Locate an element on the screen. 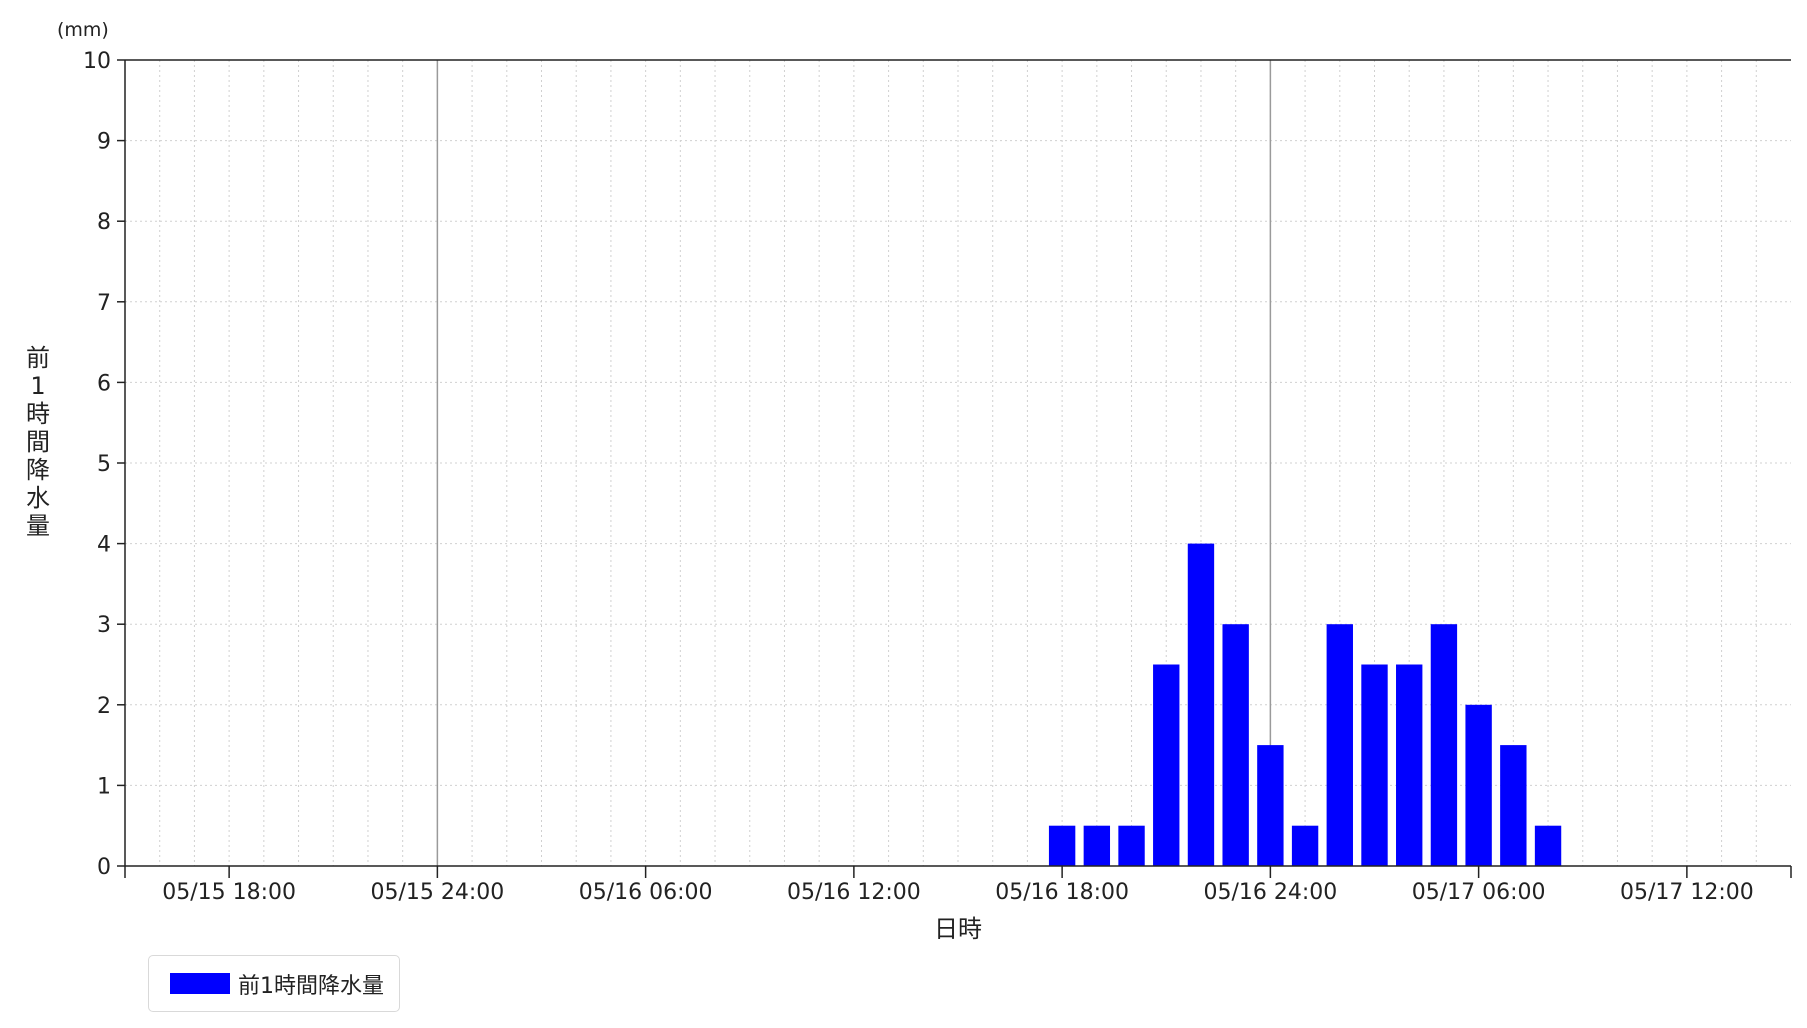 The height and width of the screenshot is (1028, 1807). x-tick-label: 05/16 24:00 is located at coordinates (1270, 892).